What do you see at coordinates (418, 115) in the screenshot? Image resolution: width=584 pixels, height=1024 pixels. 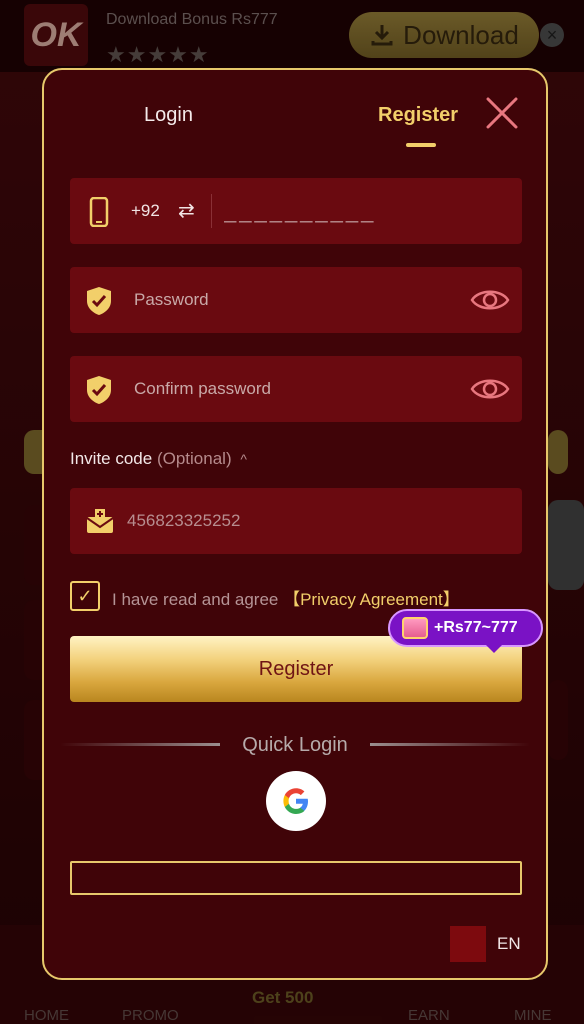 I see `tab-register: Register` at bounding box center [418, 115].